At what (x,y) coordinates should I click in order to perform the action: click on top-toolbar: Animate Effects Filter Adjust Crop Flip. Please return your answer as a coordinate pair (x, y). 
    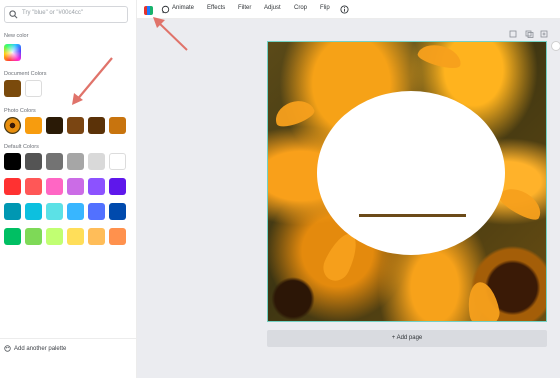
    Looking at the image, I should click on (348, 9).